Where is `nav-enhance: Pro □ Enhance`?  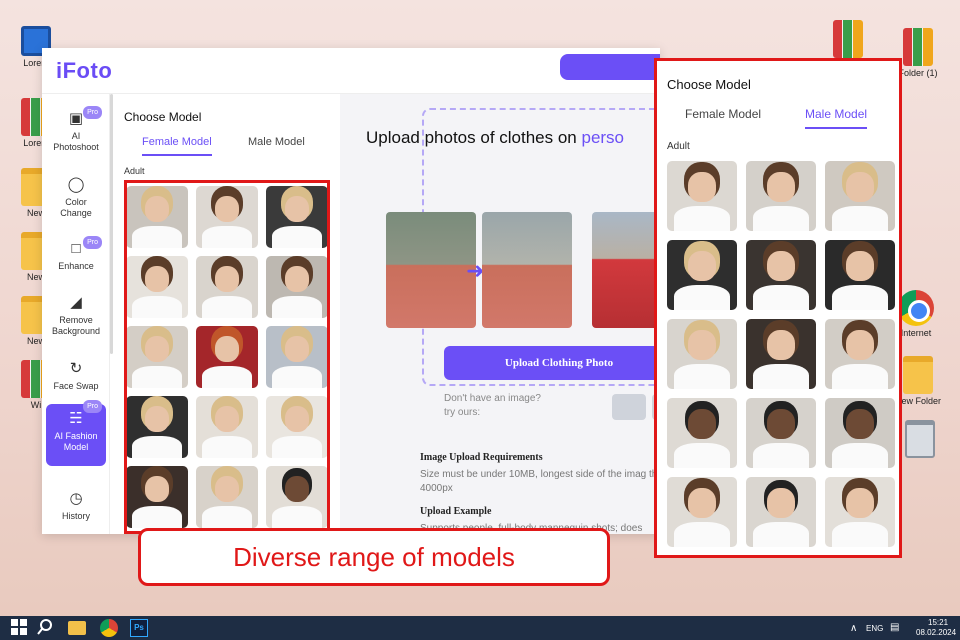
nav-enhance: Pro □ Enhance is located at coordinates (76, 254).